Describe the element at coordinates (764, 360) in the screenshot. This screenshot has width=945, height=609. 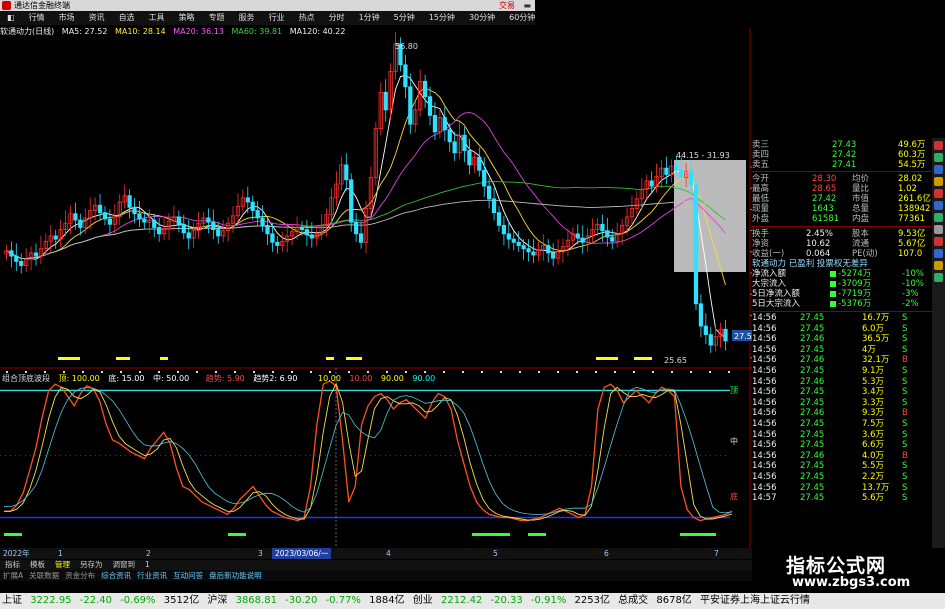
I see `tick-row-4-cell: 14:56` at that location.